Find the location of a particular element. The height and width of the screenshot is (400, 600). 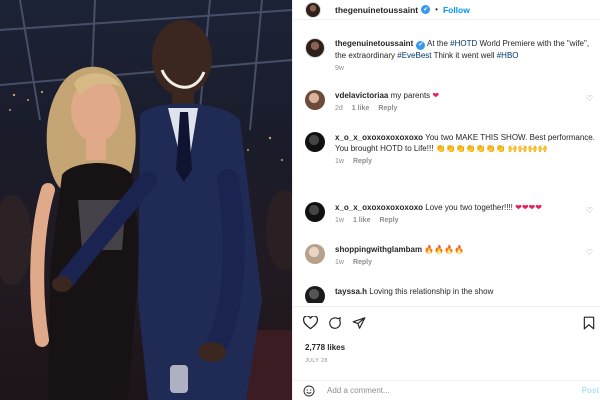

raised-hands-emojis: 🙌🙌🙌🙌 is located at coordinates (527, 148).